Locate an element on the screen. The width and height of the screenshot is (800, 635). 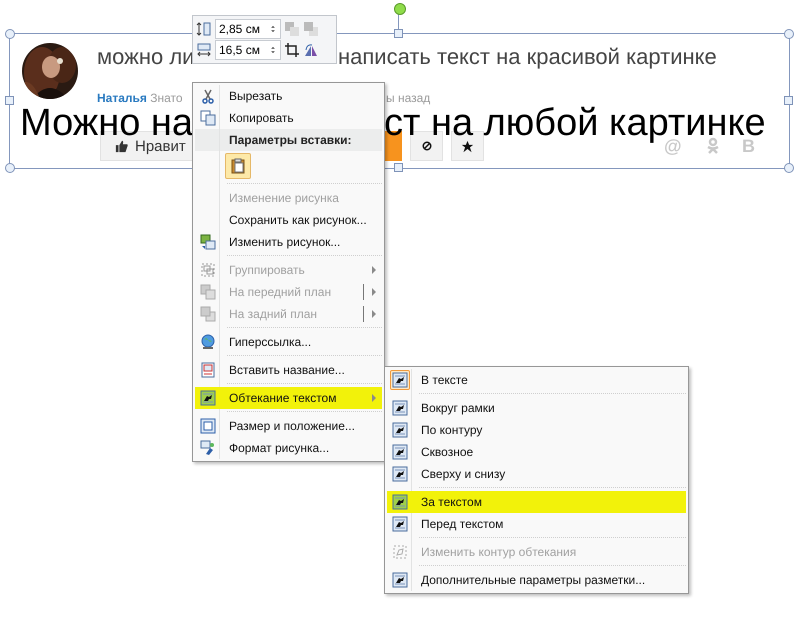
post-meta: ы назад is located at coordinates (408, 98).